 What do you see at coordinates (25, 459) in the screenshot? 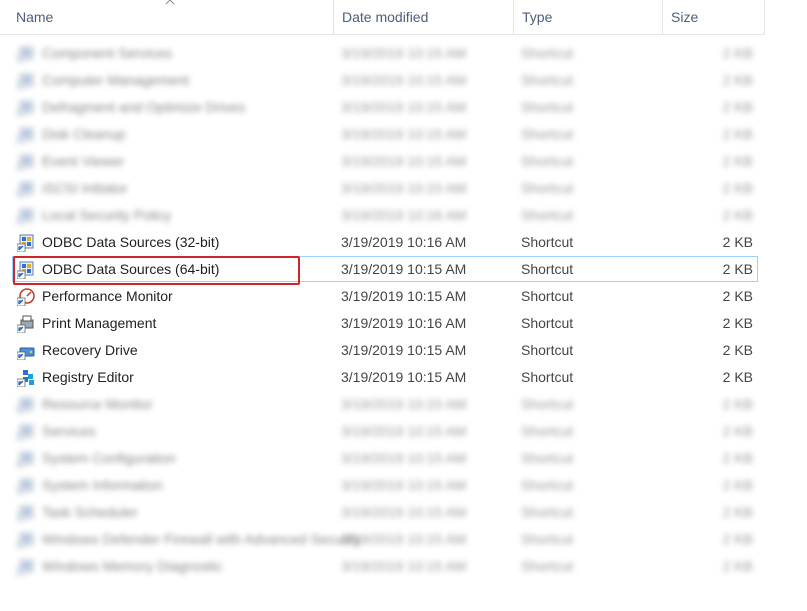
I see `system-configuration-icon` at bounding box center [25, 459].